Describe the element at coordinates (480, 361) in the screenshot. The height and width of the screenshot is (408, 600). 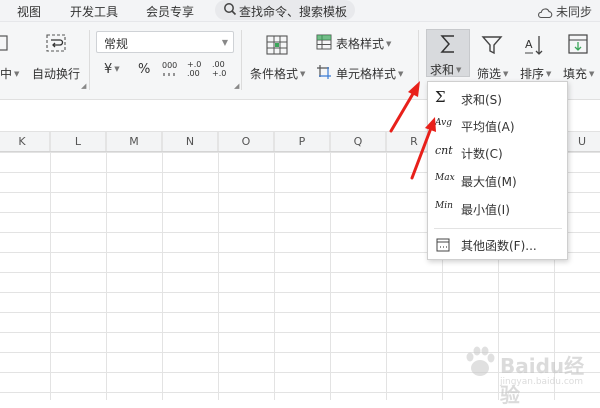
I see `paw-logo-icon` at that location.